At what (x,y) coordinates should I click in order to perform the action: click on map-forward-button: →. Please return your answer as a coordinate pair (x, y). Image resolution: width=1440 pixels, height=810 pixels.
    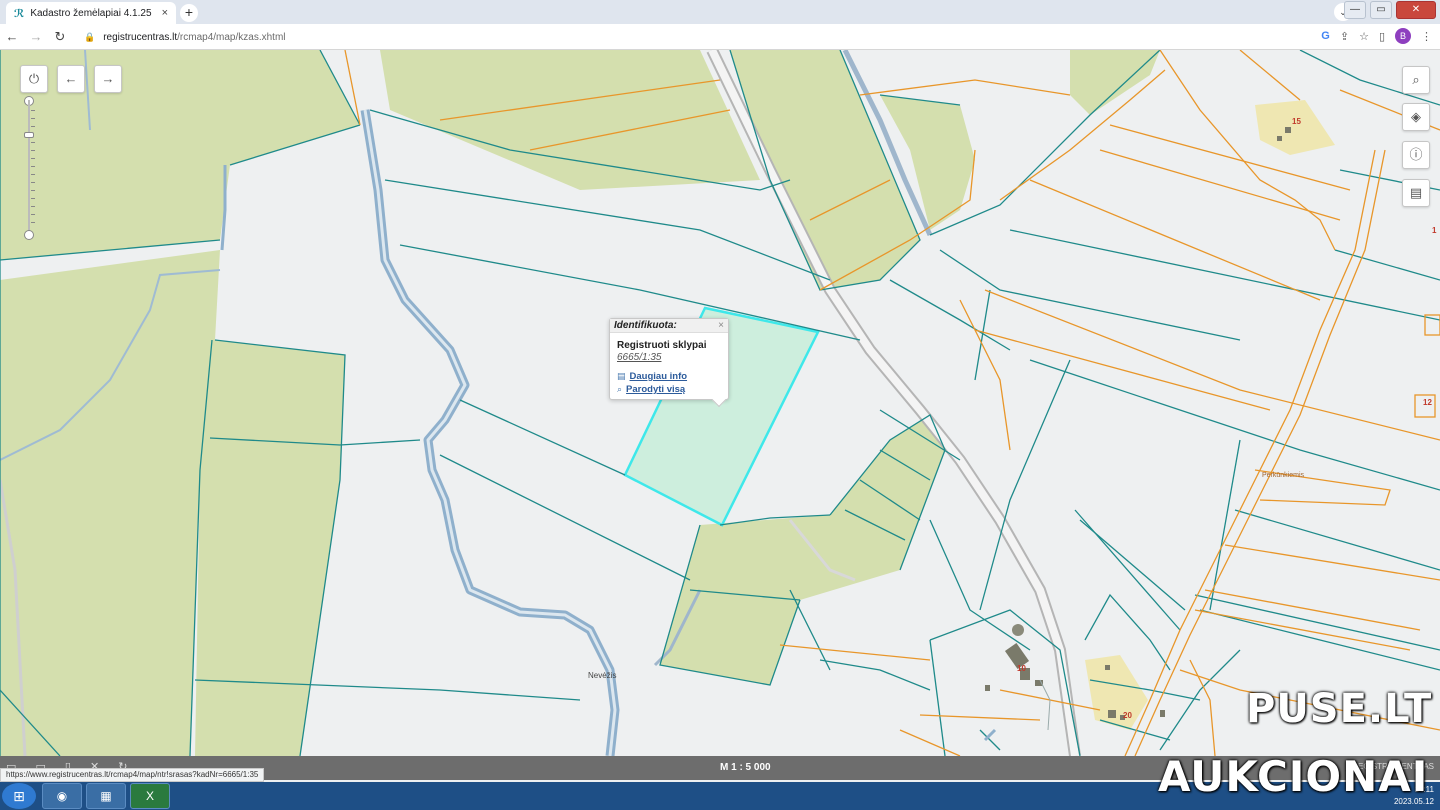
    Looking at the image, I should click on (108, 79).